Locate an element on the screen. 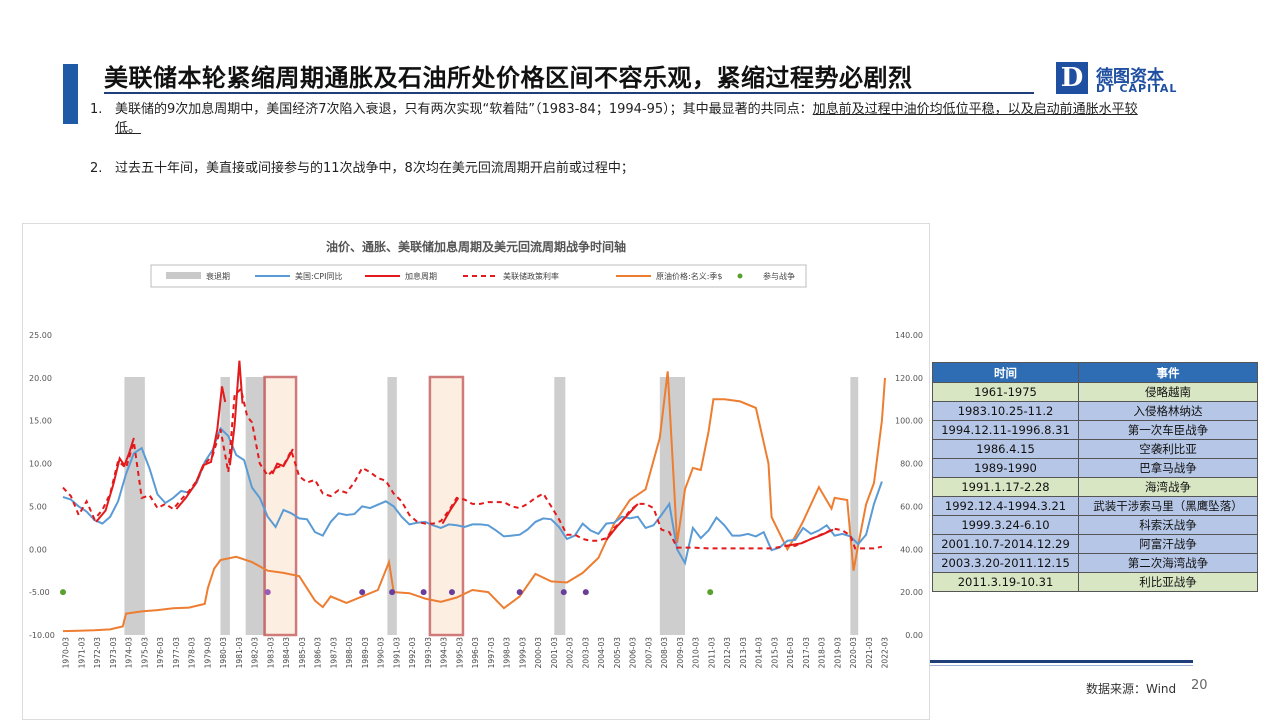  table-row: 2001.10.7-2014.12.29 阿富汗战争 is located at coordinates (1095, 544).